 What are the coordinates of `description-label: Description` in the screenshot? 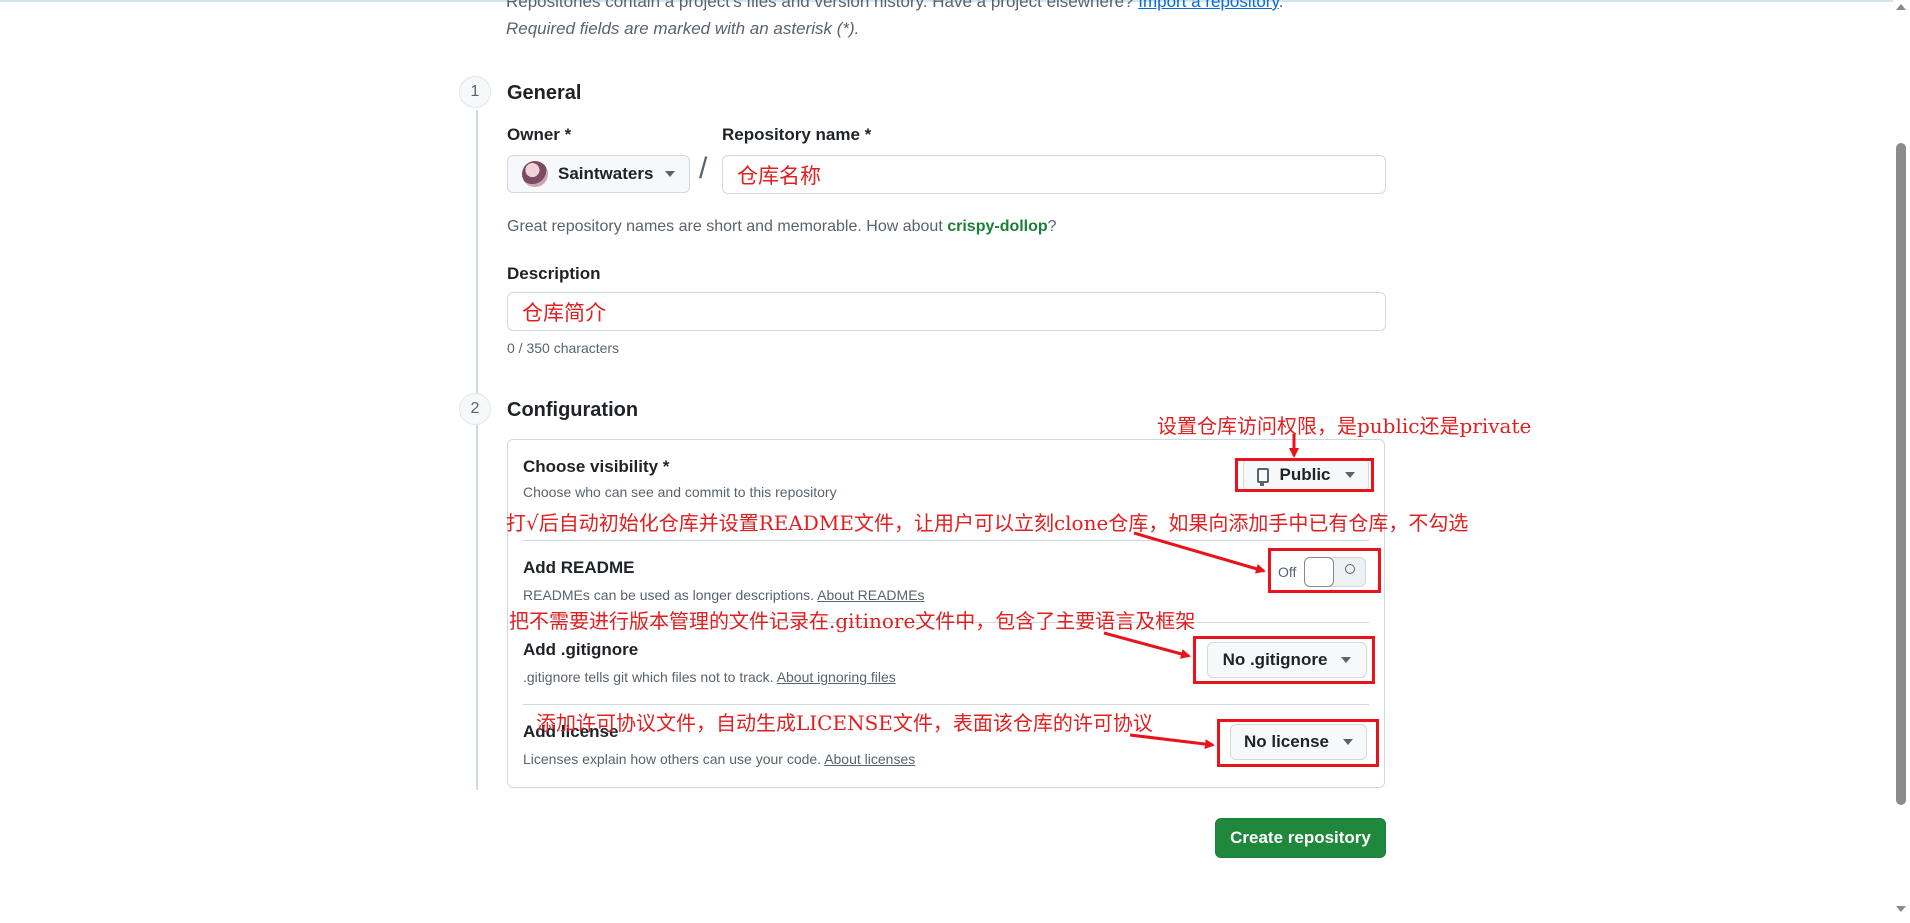 It's located at (554, 273).